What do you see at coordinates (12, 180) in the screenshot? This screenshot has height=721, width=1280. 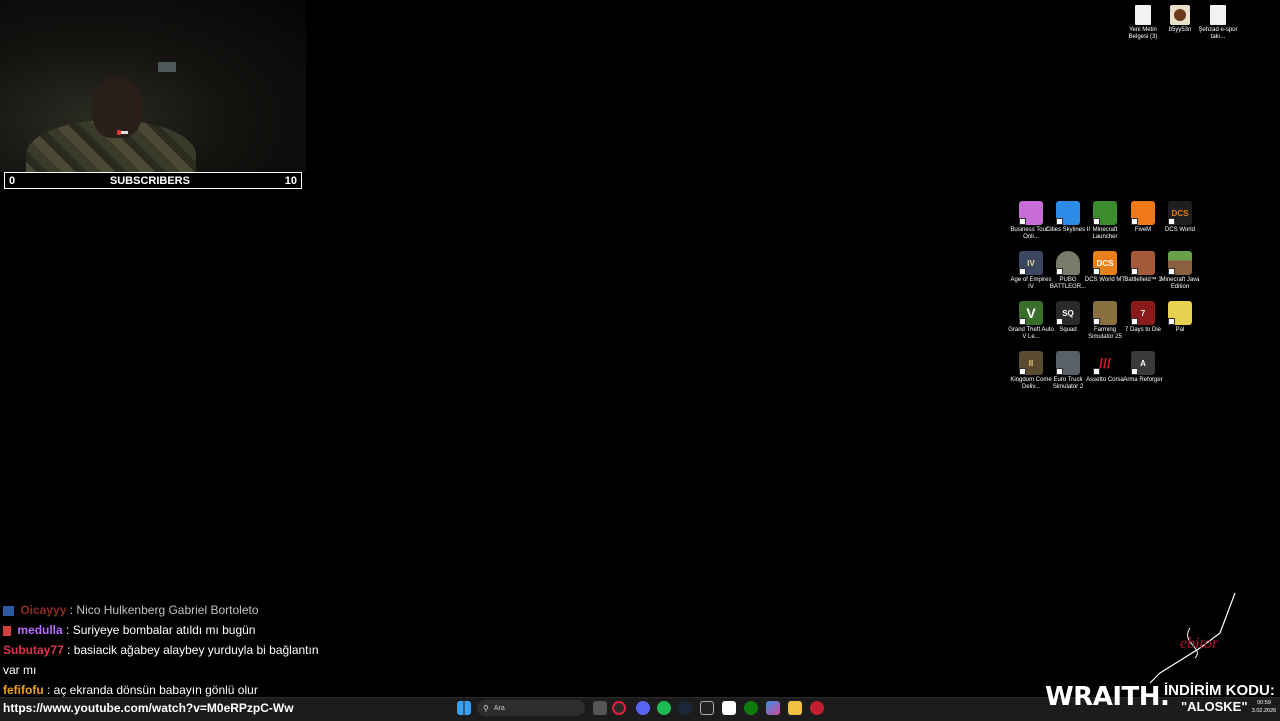 I see `subscriber-count: 0` at bounding box center [12, 180].